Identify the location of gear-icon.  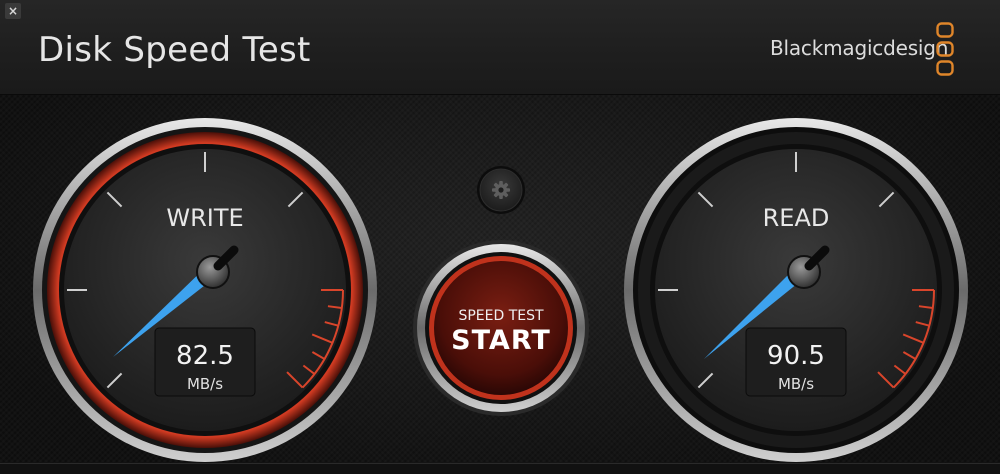
(501, 190).